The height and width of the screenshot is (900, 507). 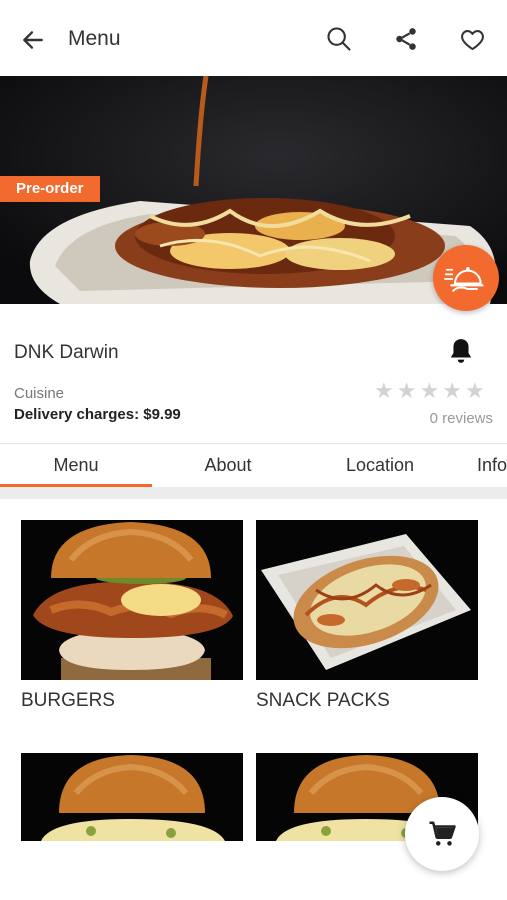 I want to click on reviews-count: 0 reviews, so click(x=461, y=418).